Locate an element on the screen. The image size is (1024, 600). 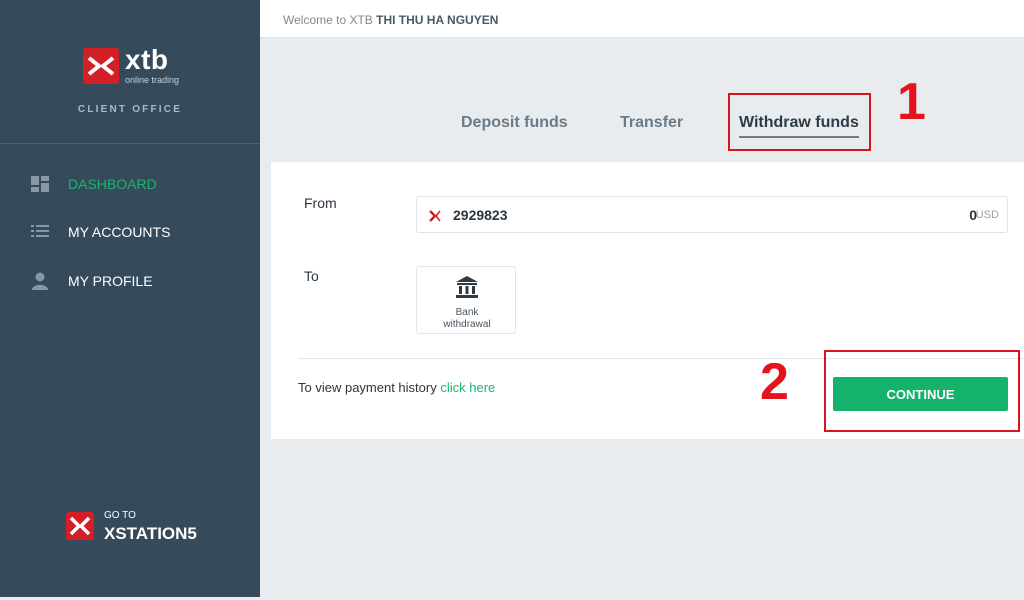
logo-text: xtb is located at coordinates (147, 59).